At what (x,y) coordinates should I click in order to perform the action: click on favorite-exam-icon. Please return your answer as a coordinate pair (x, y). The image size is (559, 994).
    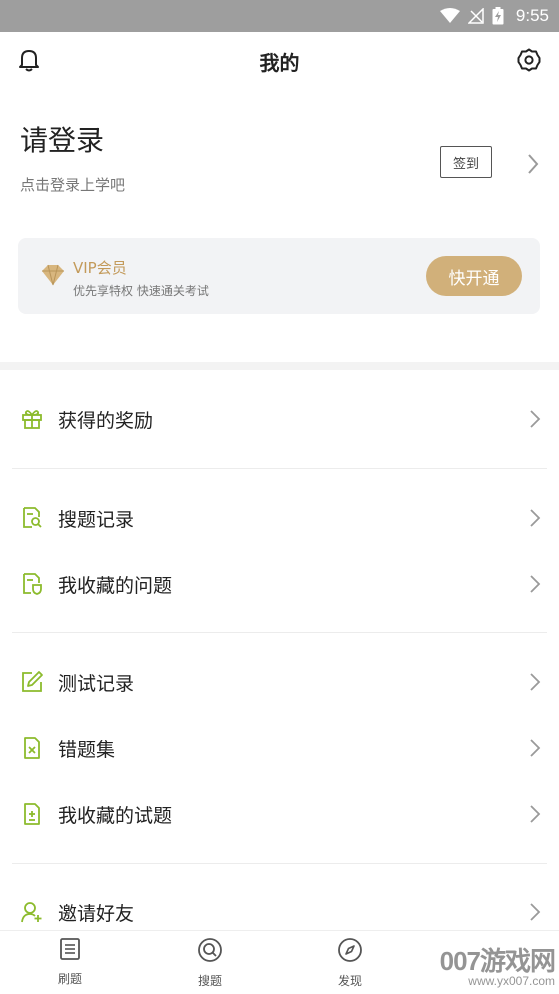
    Looking at the image, I should click on (32, 814).